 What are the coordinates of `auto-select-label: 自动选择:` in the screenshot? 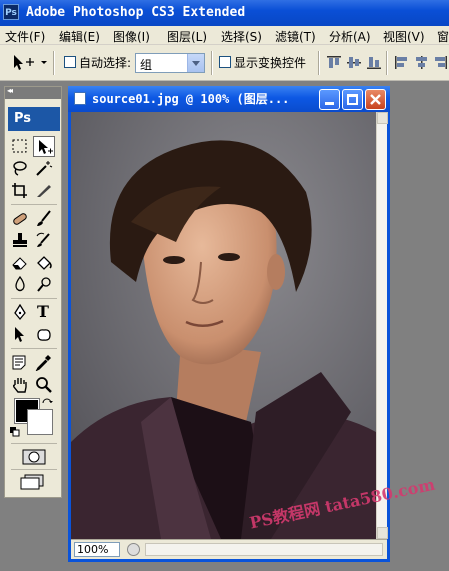 It's located at (105, 63).